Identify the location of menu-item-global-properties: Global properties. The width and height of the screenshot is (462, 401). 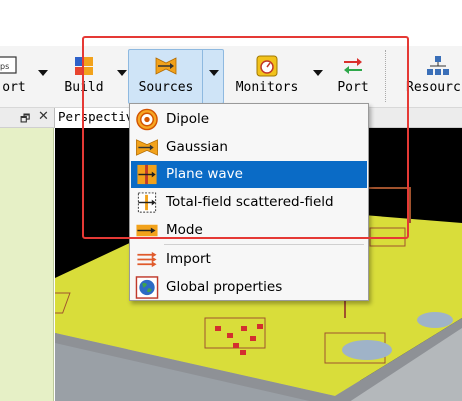
(249, 287).